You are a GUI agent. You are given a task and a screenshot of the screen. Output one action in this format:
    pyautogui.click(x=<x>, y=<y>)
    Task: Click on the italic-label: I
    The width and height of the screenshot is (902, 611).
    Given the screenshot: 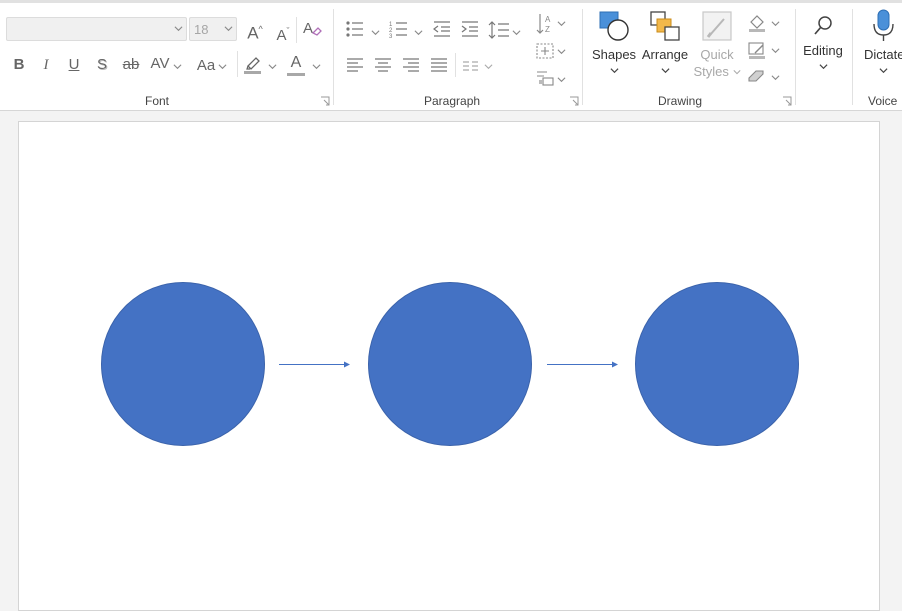 What is the action you would take?
    pyautogui.click(x=46, y=65)
    